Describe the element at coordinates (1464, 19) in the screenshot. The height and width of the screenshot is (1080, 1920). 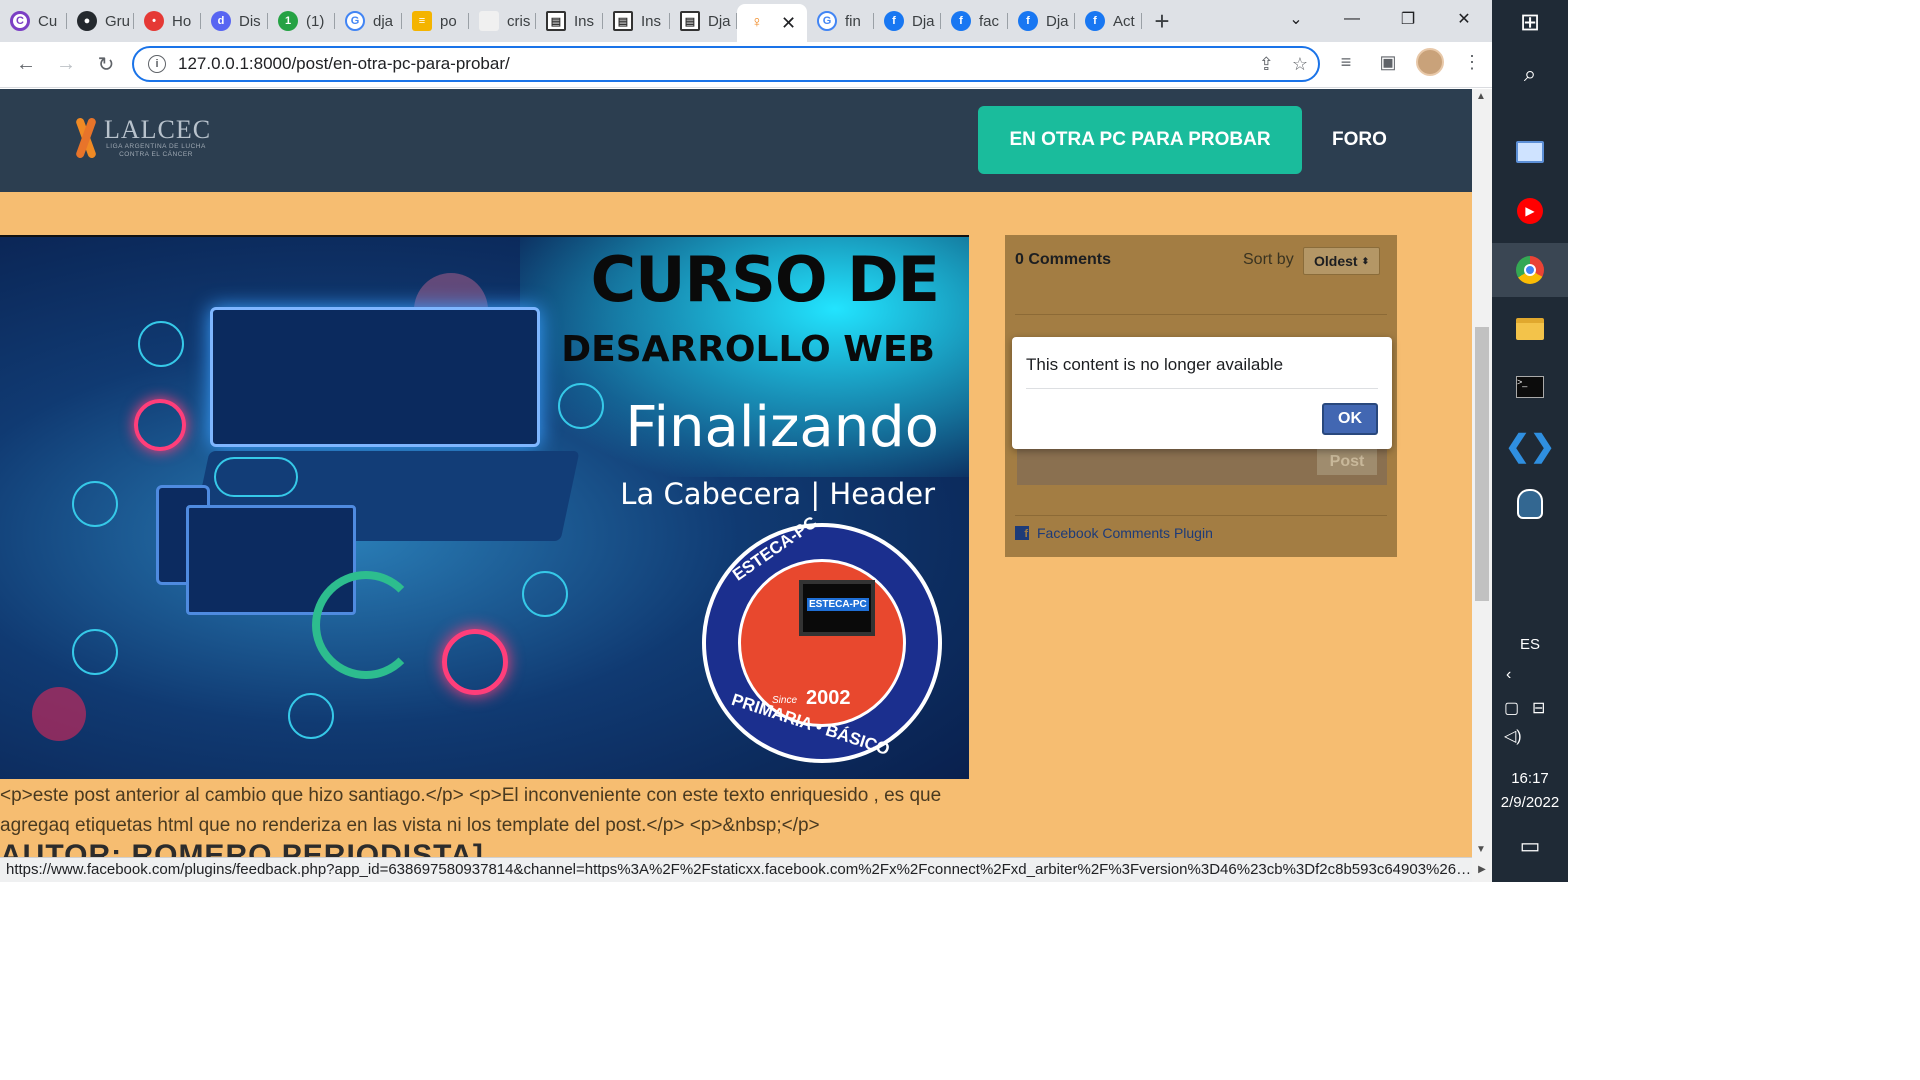
I see `close-window-icon: ✕` at that location.